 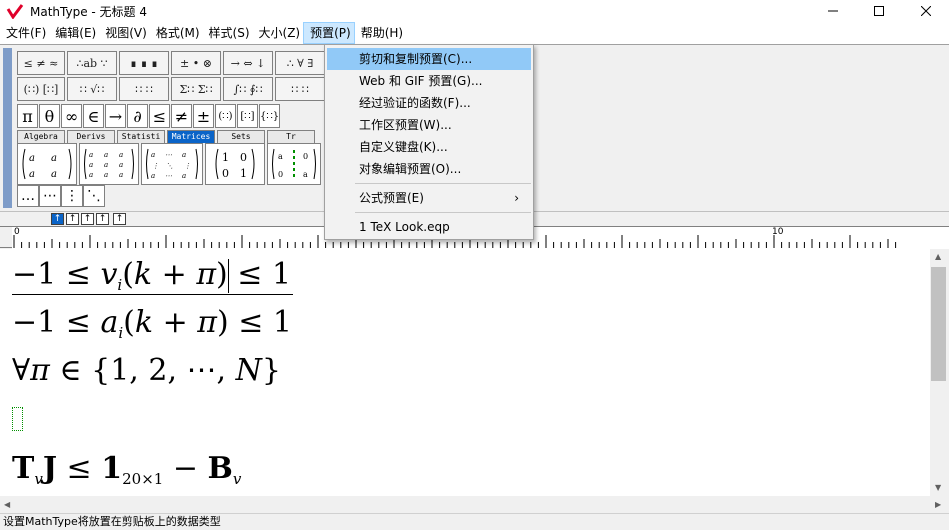 What do you see at coordinates (92, 89) in the screenshot?
I see `palette-fractions-button: ∷ √∷` at bounding box center [92, 89].